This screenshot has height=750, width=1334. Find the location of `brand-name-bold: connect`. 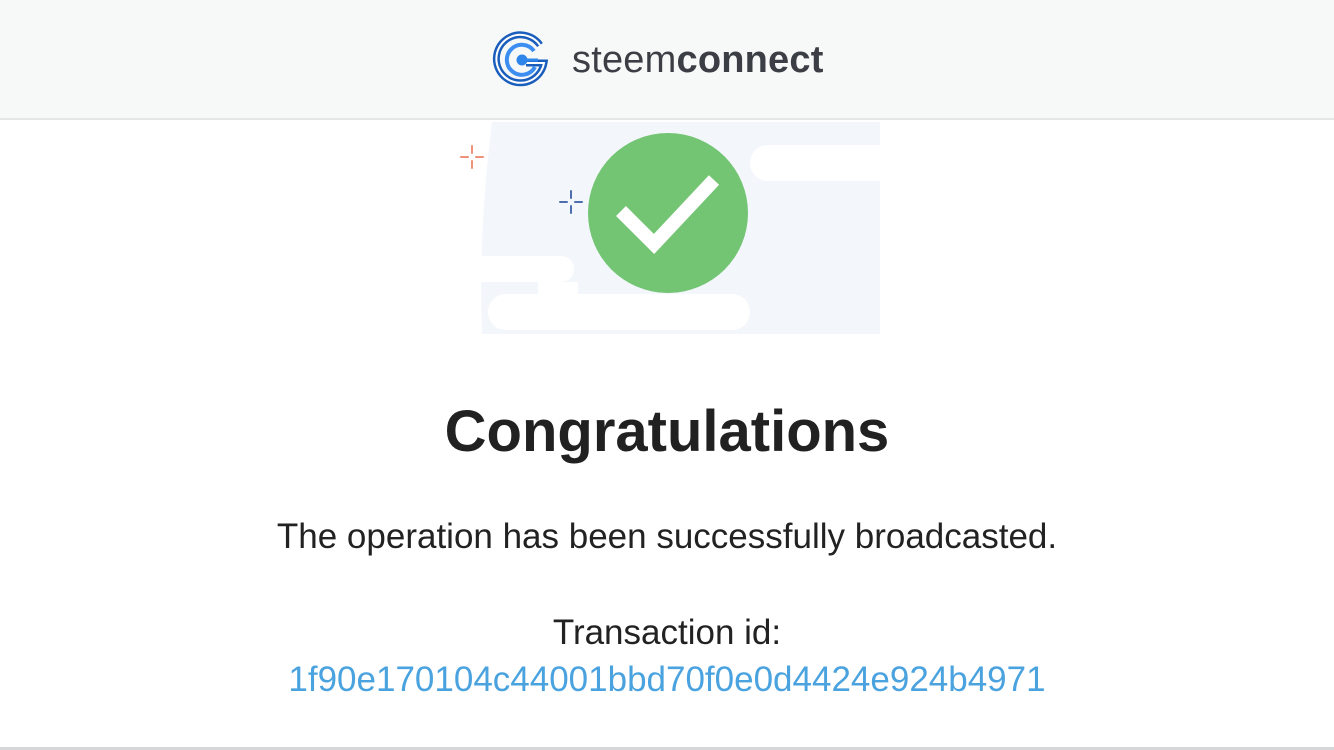

brand-name-bold: connect is located at coordinates (750, 60).